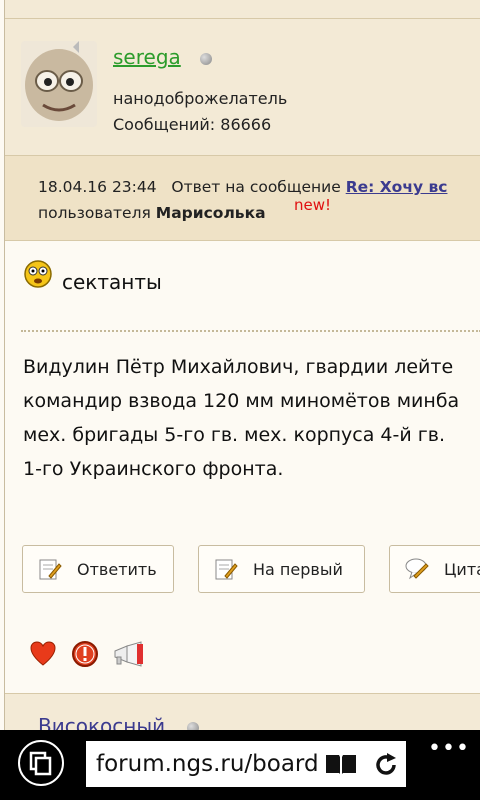 This screenshot has height=800, width=480. I want to click on username-link: serega, so click(147, 57).